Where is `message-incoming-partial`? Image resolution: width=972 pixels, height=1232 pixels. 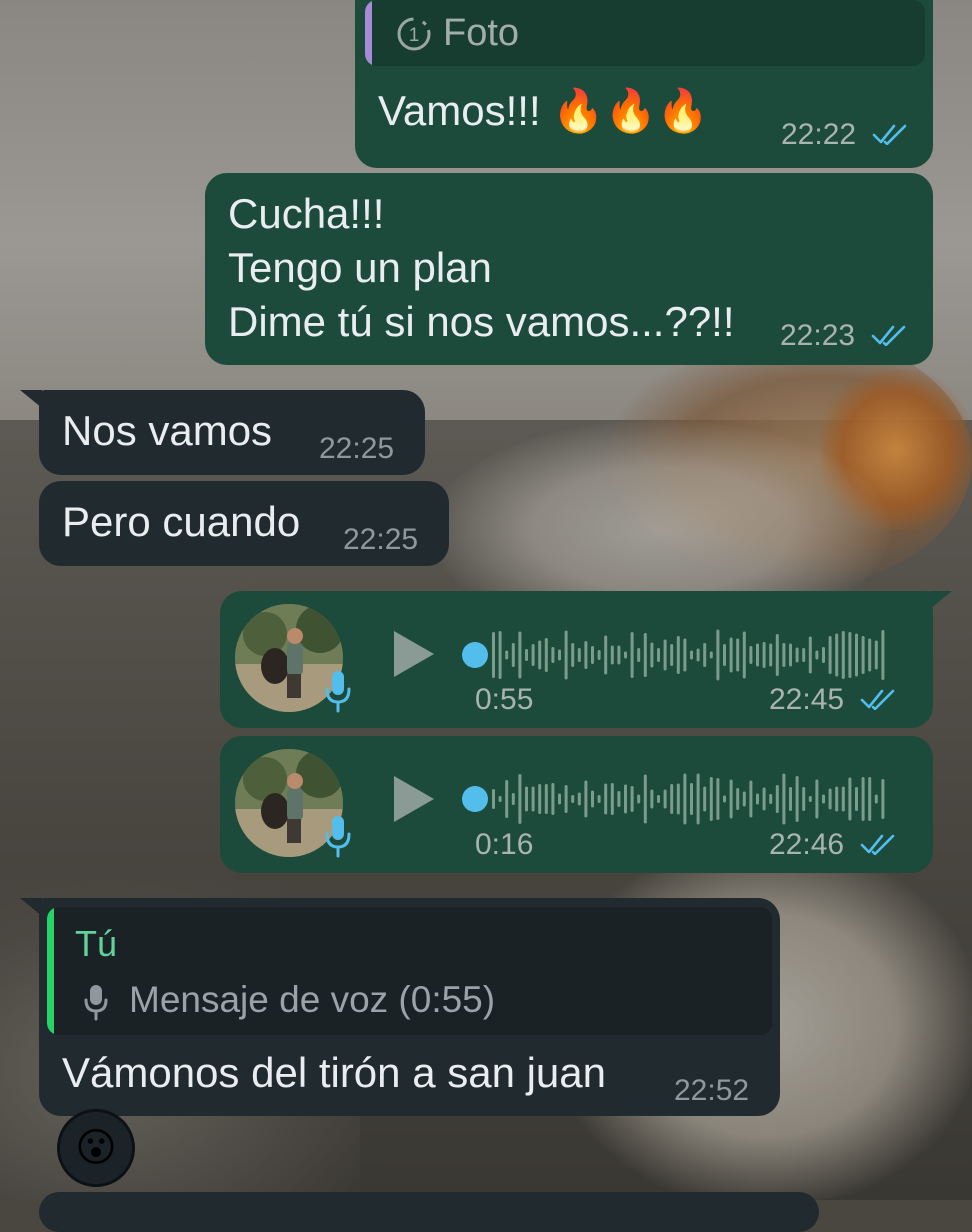 message-incoming-partial is located at coordinates (429, 1212).